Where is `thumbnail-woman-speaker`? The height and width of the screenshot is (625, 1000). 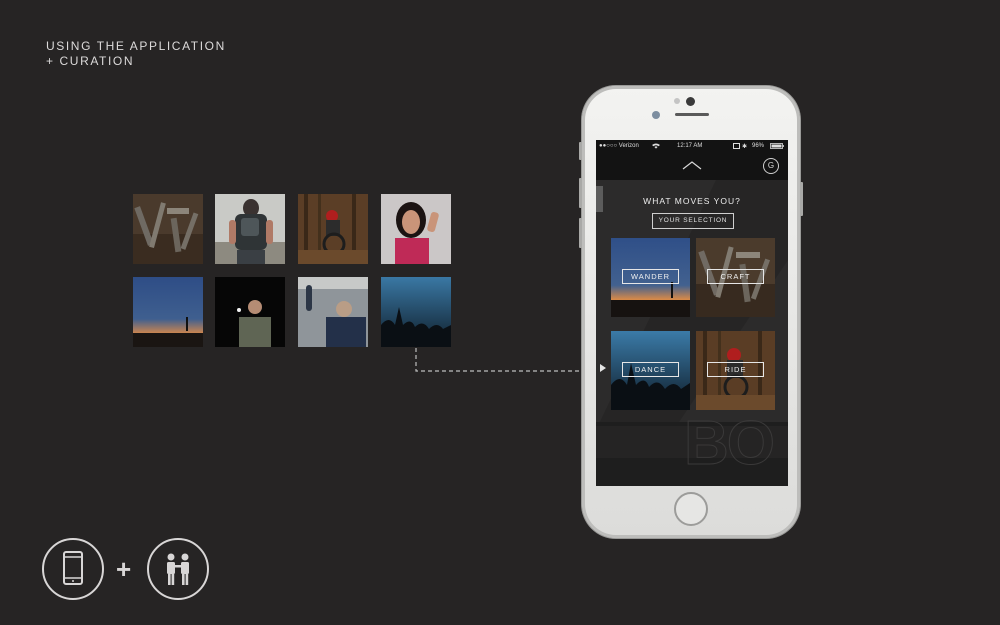
thumbnail-woman-speaker is located at coordinates (416, 229).